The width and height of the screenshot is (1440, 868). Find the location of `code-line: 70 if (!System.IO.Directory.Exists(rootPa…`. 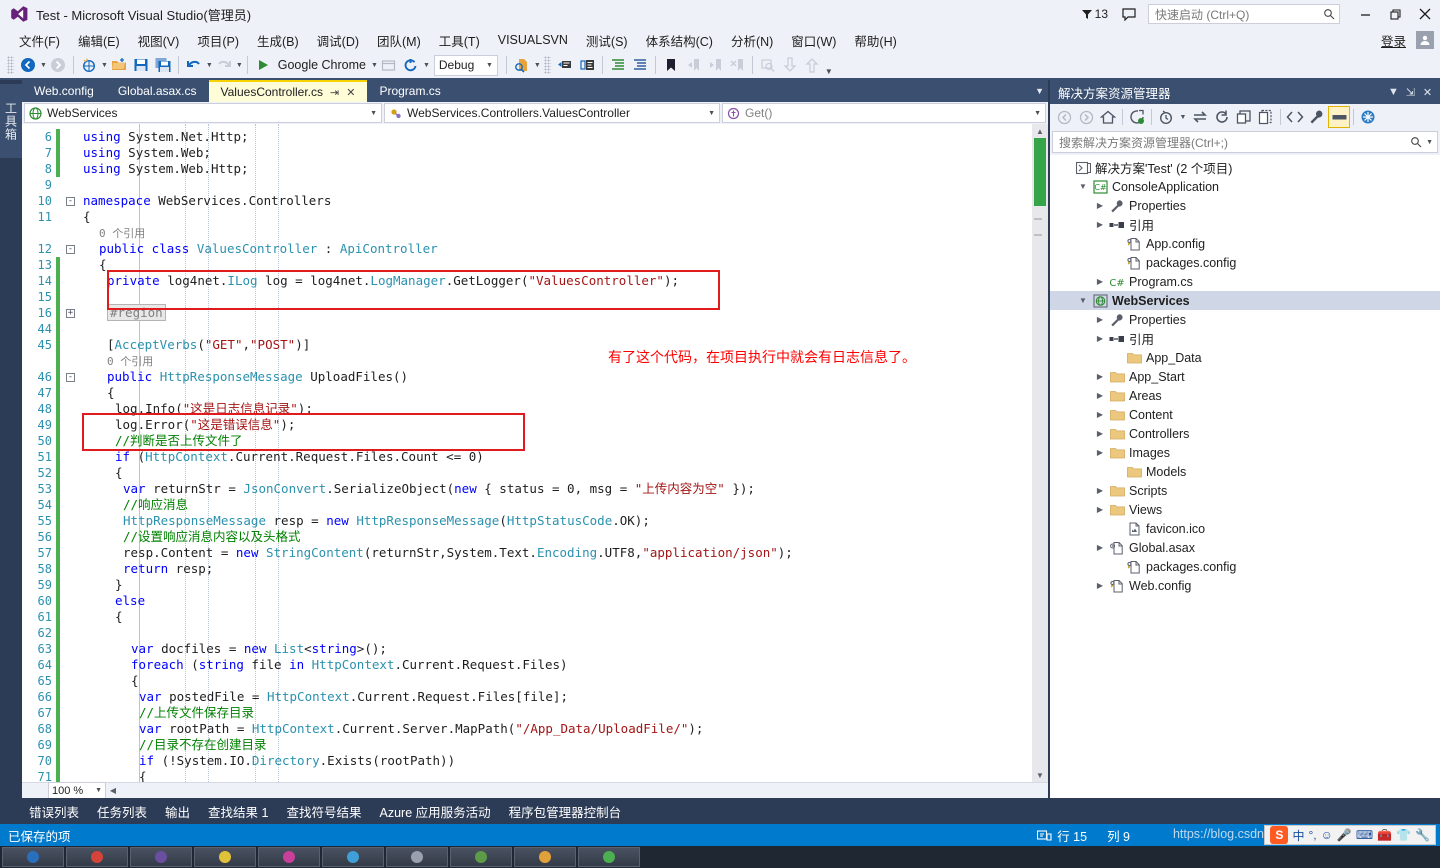

code-line: 70 if (!System.IO.Directory.Exists(rootPa… is located at coordinates (527, 761).